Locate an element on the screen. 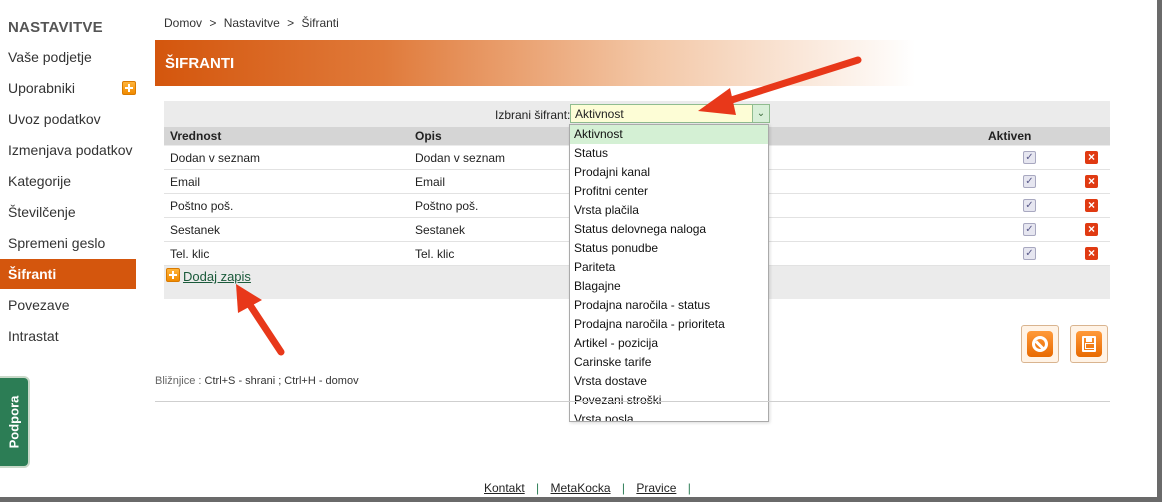 This screenshot has width=1162, height=502. sidebar-title: NASTAVITVE is located at coordinates (55, 27).